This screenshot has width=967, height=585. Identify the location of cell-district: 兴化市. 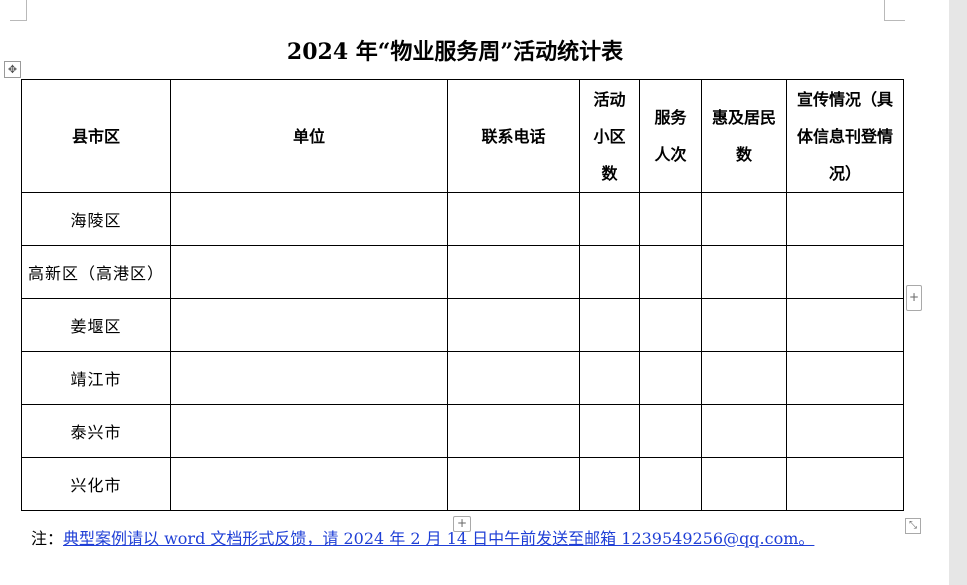
(96, 484).